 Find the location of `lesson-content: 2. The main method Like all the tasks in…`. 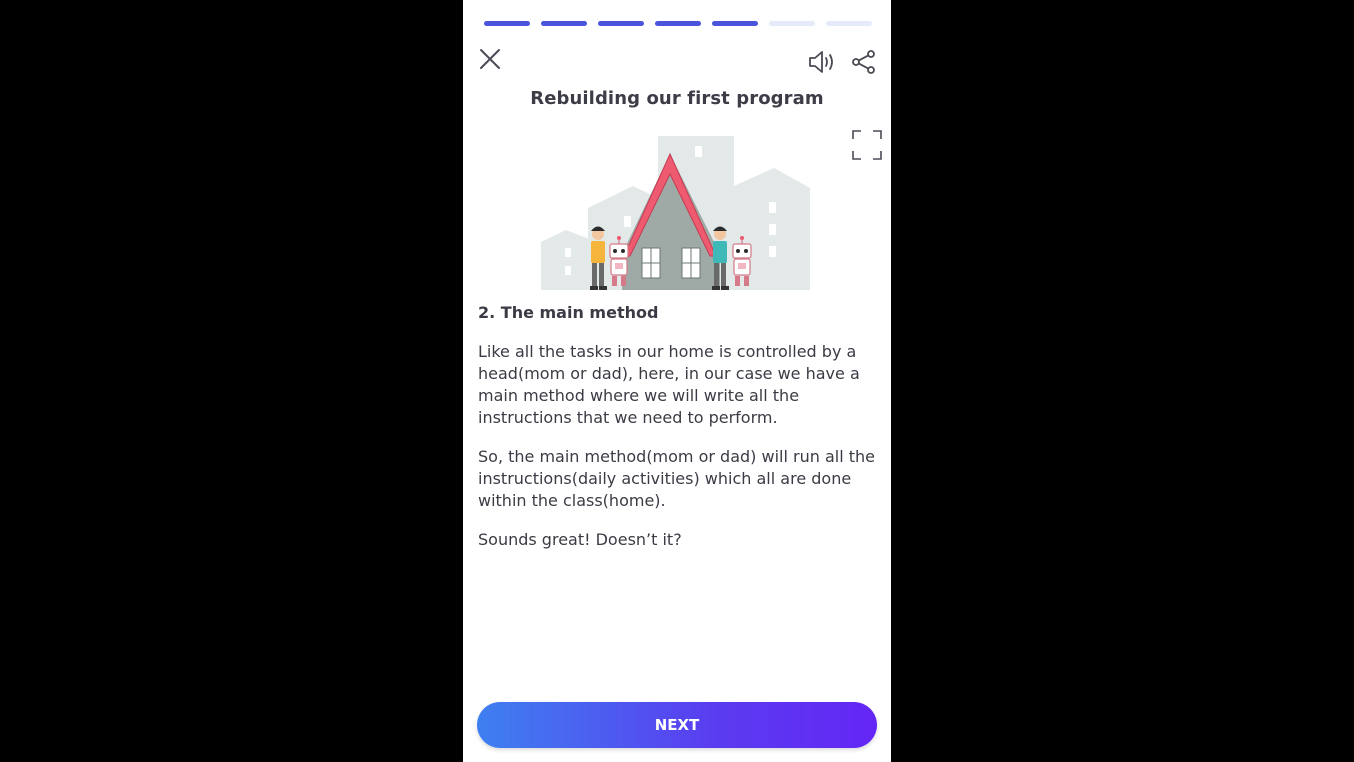

lesson-content: 2. The main method Like all the tasks in… is located at coordinates (677, 435).